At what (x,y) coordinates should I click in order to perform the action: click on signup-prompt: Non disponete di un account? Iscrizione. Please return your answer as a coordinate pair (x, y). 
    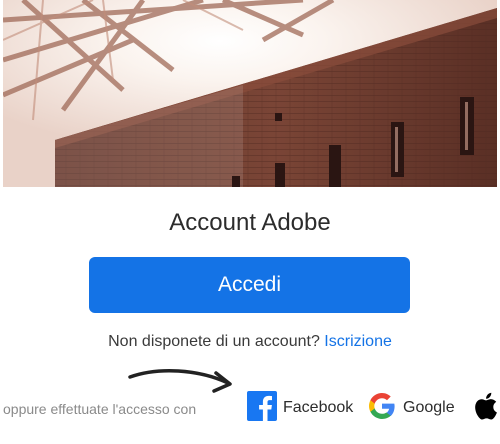
    Looking at the image, I should click on (250, 342).